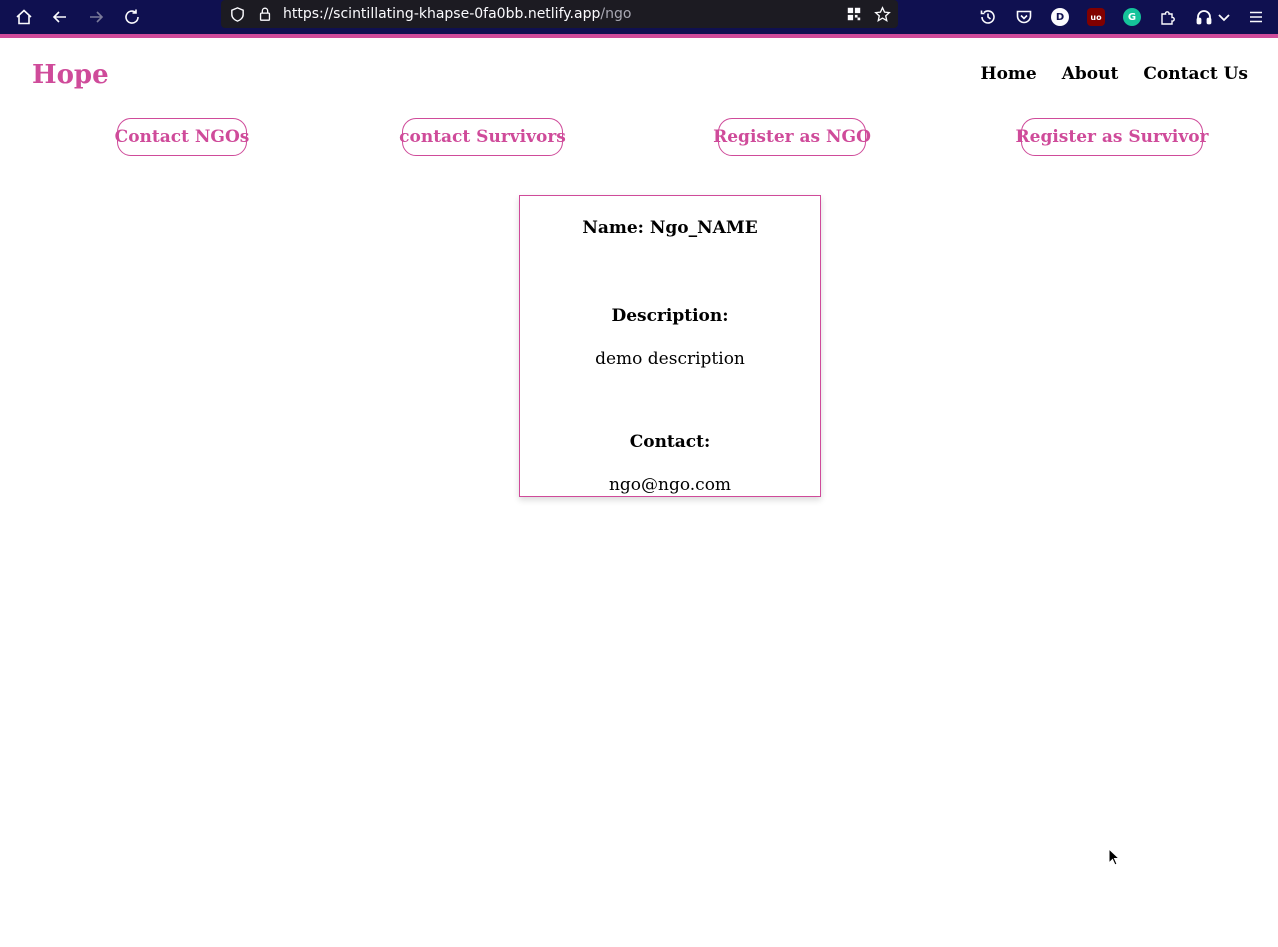  I want to click on grammarly-label: G, so click(1132, 17).